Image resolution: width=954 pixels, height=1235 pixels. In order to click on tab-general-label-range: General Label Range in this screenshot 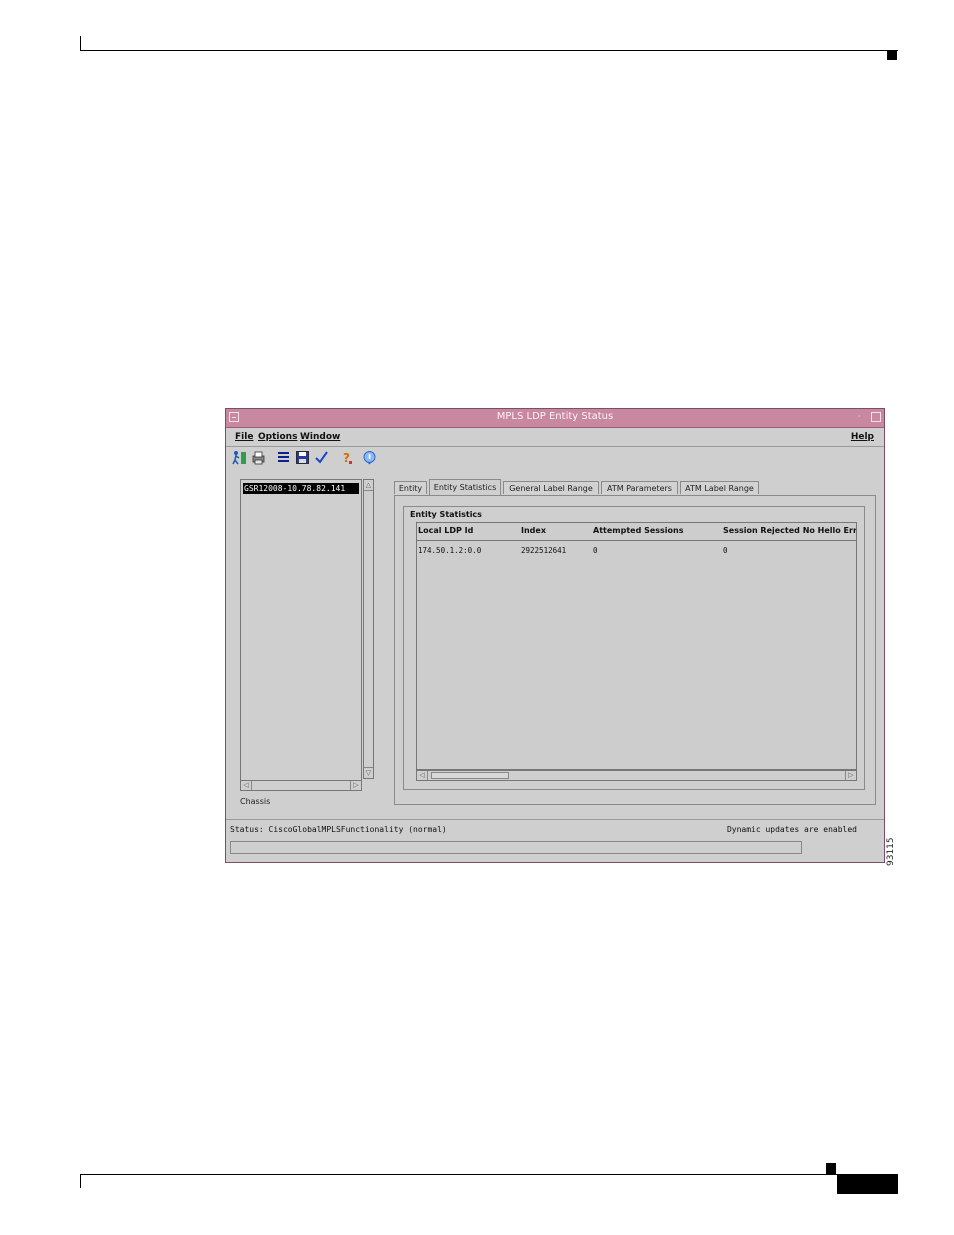, I will do `click(551, 487)`.